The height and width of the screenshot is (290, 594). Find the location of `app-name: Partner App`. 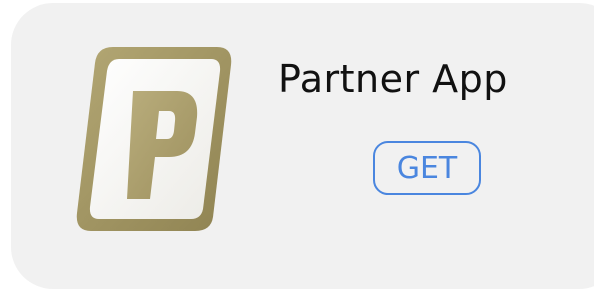

app-name: Partner App is located at coordinates (393, 79).